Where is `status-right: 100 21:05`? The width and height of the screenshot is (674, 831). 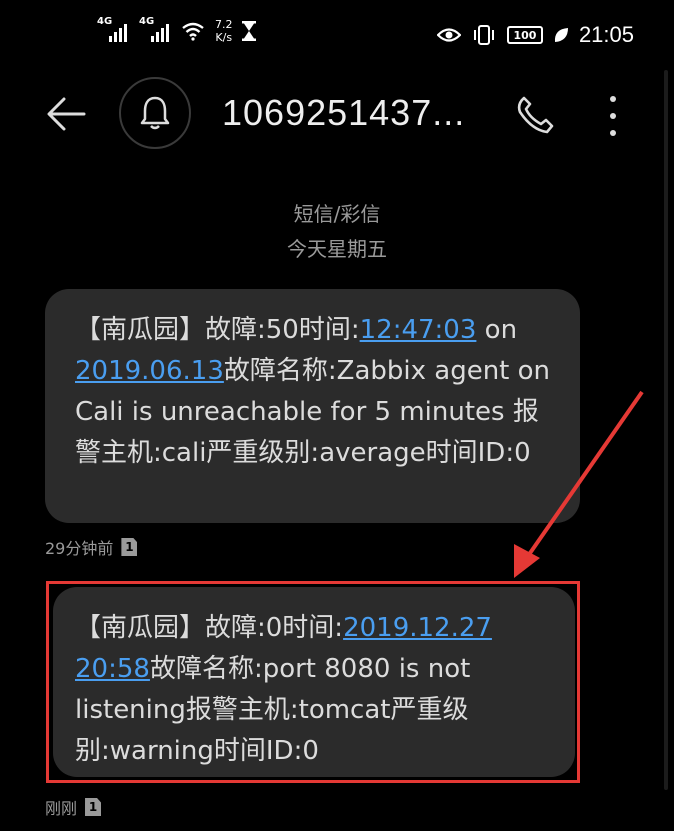 status-right: 100 21:05 is located at coordinates (535, 35).